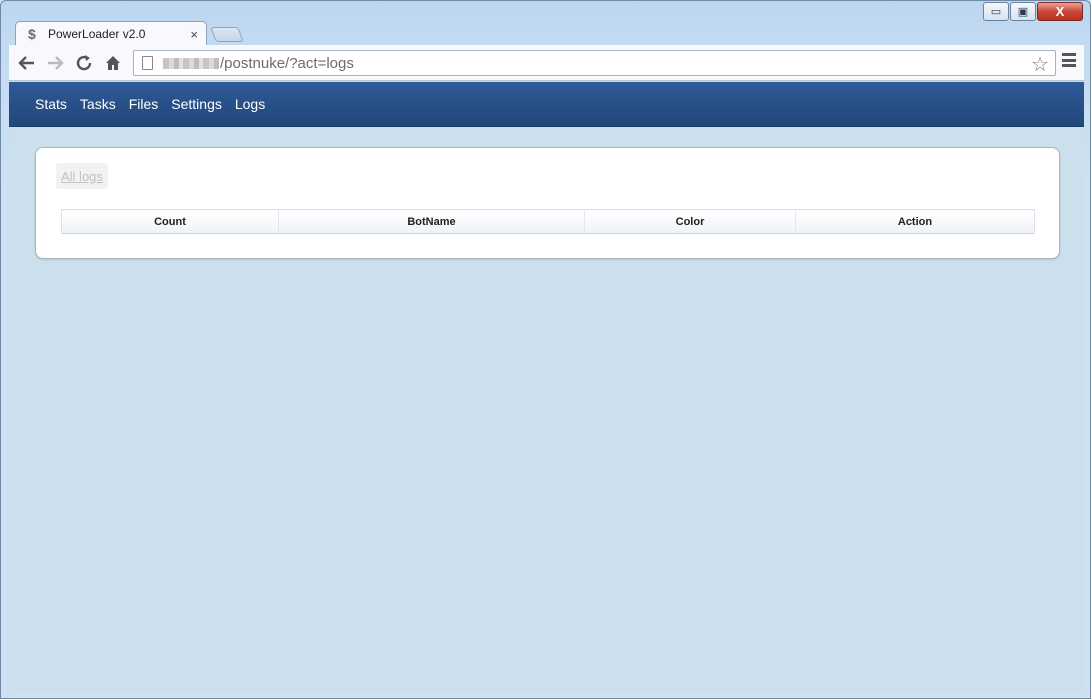 The height and width of the screenshot is (699, 1091). I want to click on back-button, so click(27, 63).